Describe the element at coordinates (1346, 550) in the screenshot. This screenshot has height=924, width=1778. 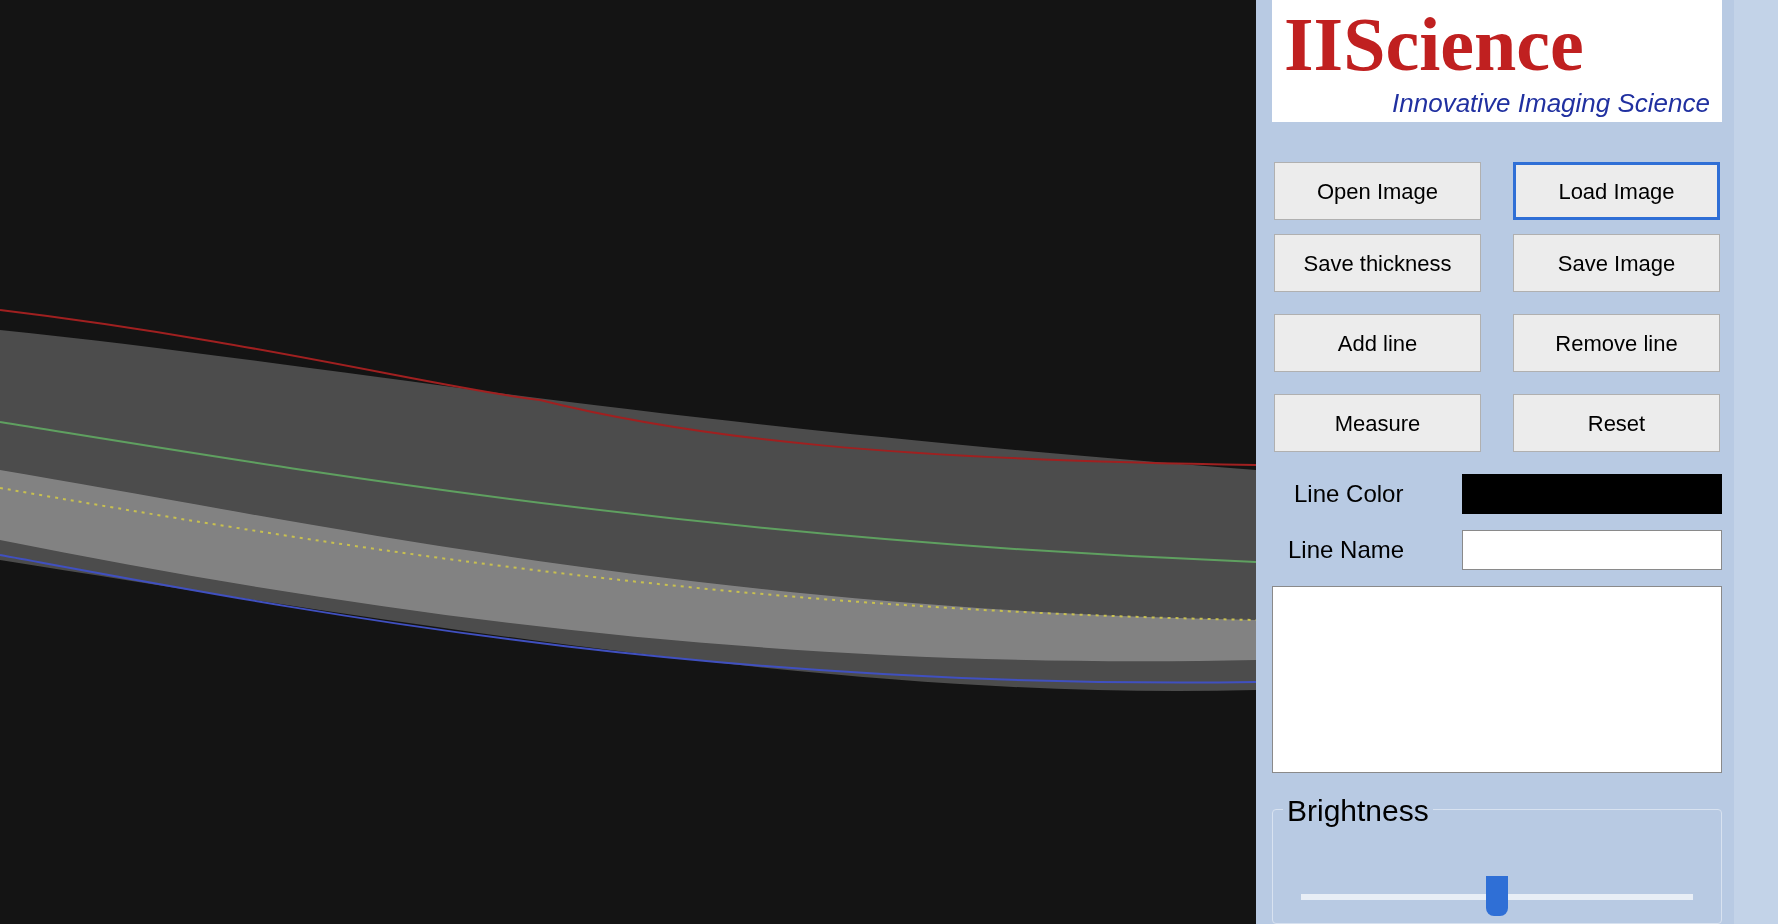
I see `line-name-label: Line Name` at that location.